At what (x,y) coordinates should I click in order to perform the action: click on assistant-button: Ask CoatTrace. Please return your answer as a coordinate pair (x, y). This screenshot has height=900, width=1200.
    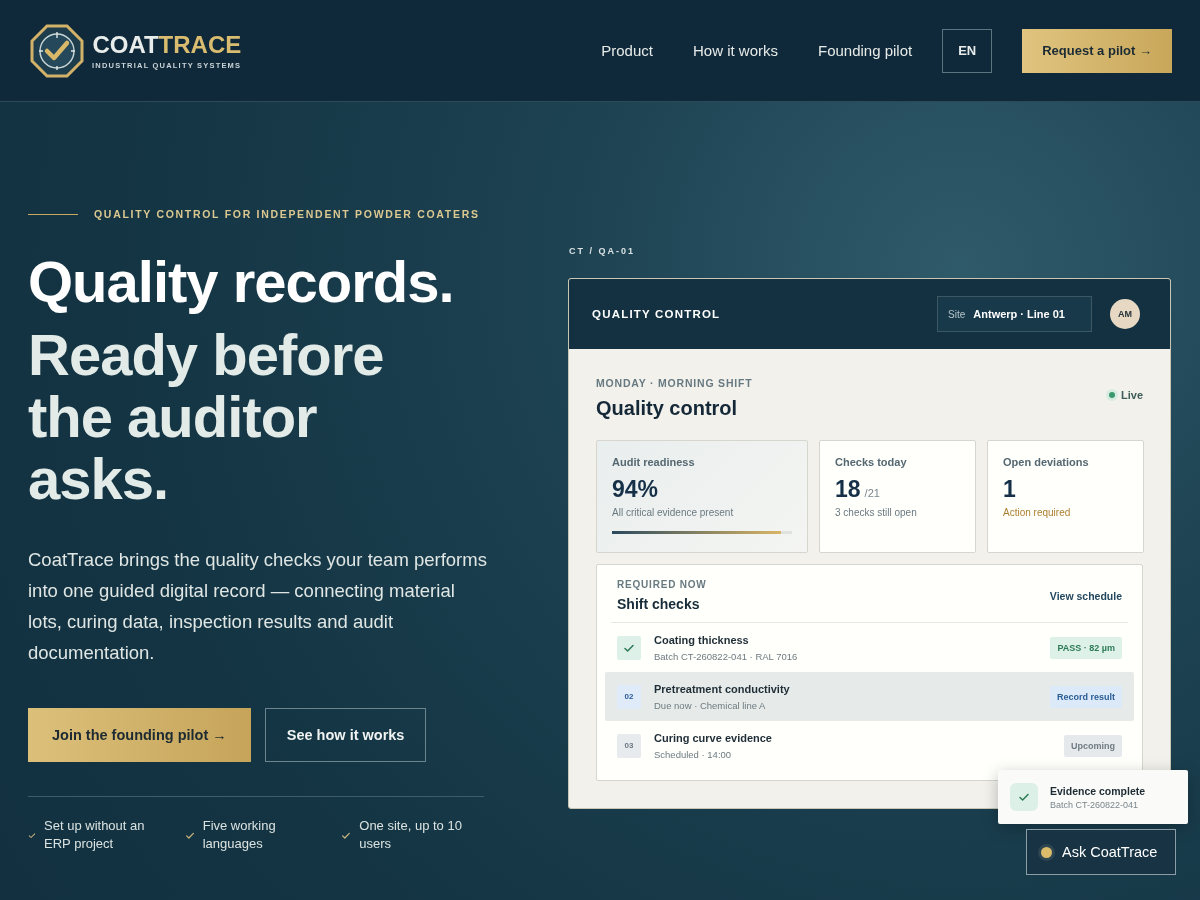
    Looking at the image, I should click on (1101, 852).